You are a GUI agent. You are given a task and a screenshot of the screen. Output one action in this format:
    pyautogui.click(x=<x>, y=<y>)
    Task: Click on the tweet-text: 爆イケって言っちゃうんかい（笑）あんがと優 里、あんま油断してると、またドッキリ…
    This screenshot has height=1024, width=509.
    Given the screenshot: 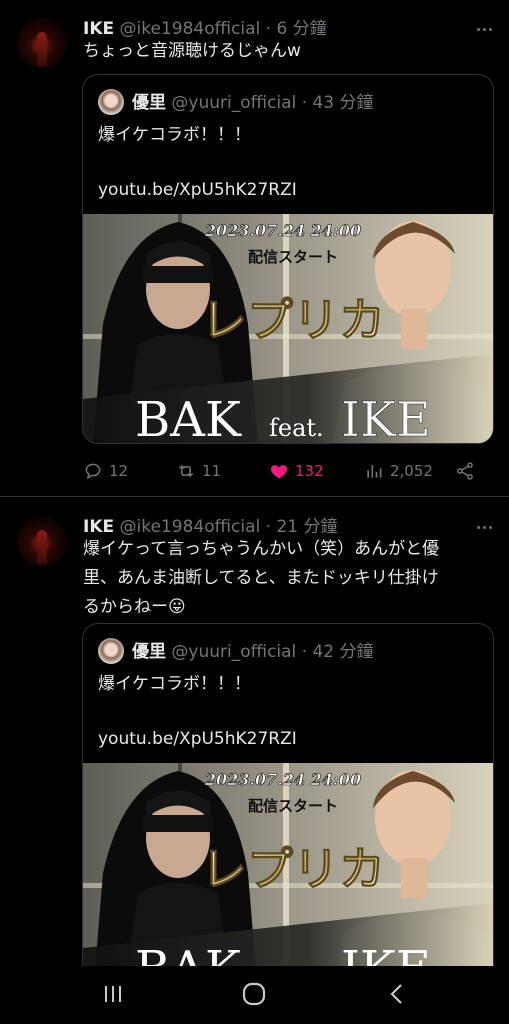 What is the action you would take?
    pyautogui.click(x=288, y=578)
    